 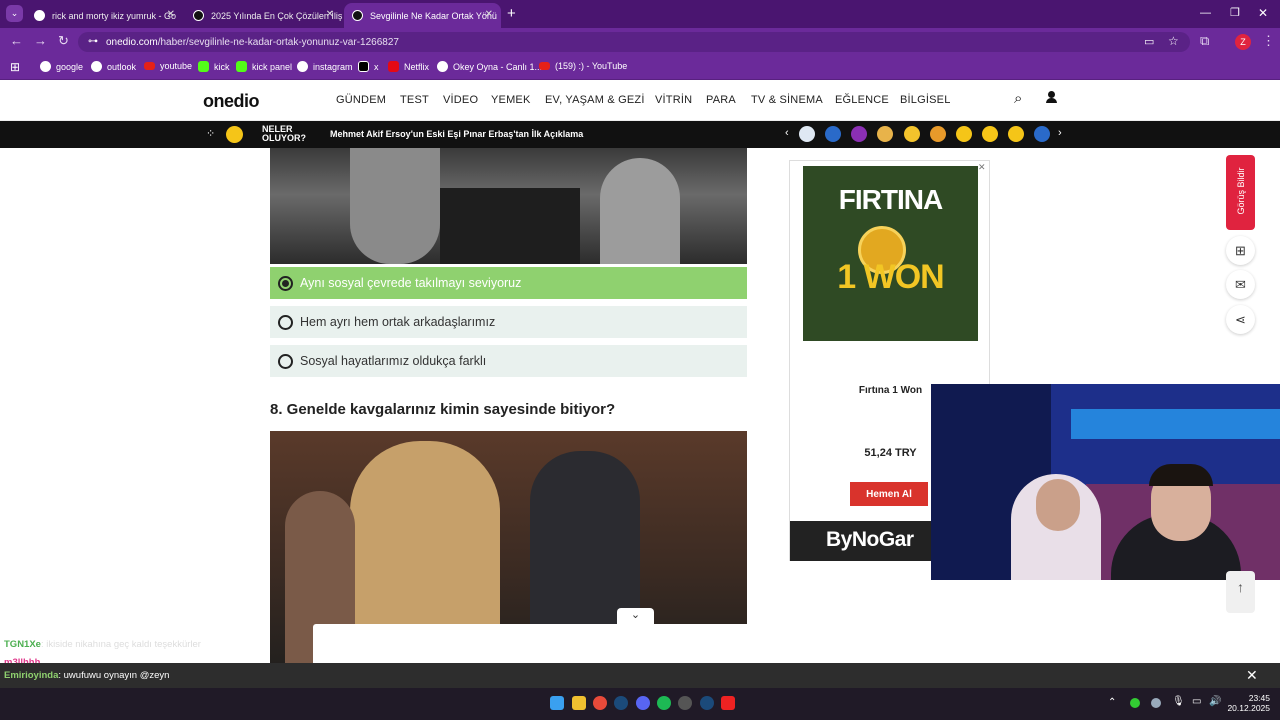 What do you see at coordinates (1204, 41) in the screenshot?
I see `extensions-icon: ⧉` at bounding box center [1204, 41].